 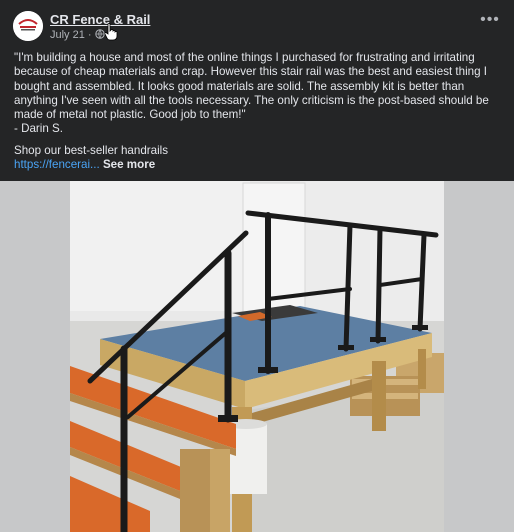 I want to click on more-options-button: •••, so click(x=490, y=22).